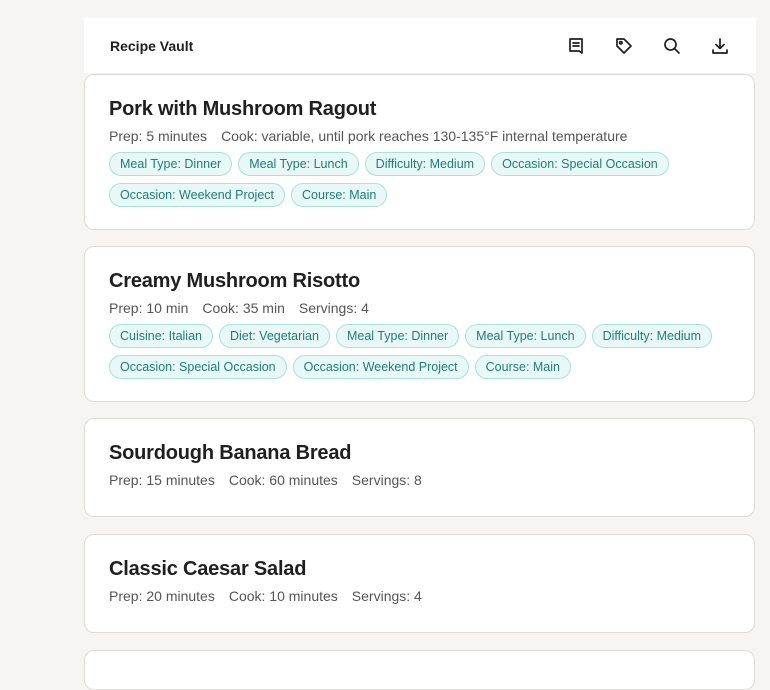 The height and width of the screenshot is (690, 770). Describe the element at coordinates (648, 45) in the screenshot. I see `header-actions` at that location.